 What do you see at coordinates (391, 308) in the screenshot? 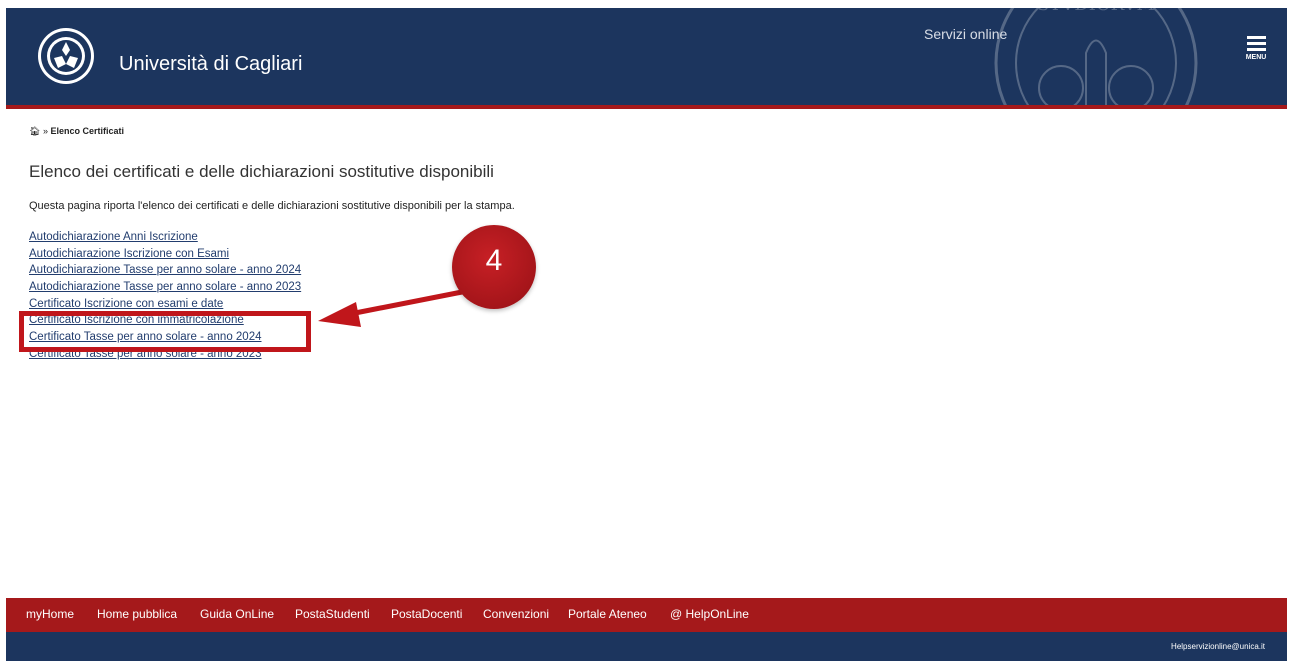
I see `annotation-arrow-icon` at bounding box center [391, 308].